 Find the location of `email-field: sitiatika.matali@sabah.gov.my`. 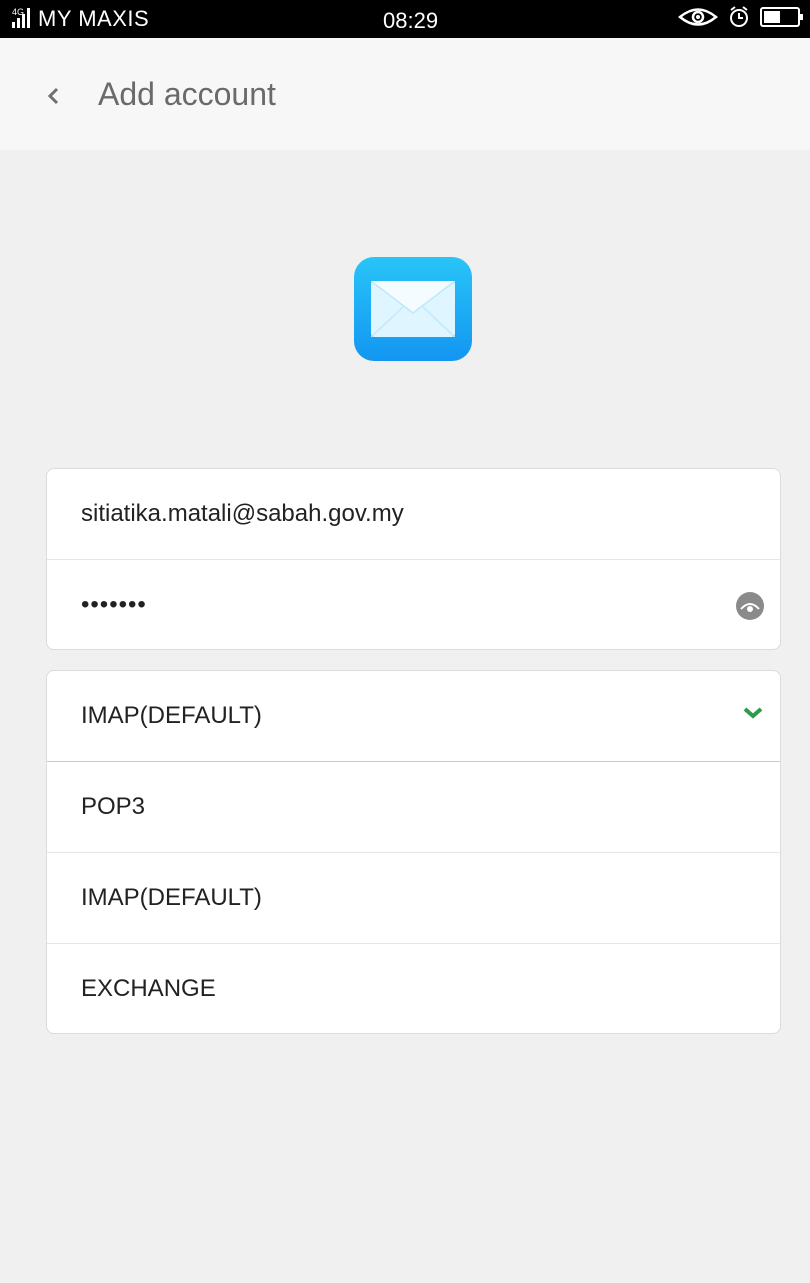

email-field: sitiatika.matali@sabah.gov.my is located at coordinates (413, 514).